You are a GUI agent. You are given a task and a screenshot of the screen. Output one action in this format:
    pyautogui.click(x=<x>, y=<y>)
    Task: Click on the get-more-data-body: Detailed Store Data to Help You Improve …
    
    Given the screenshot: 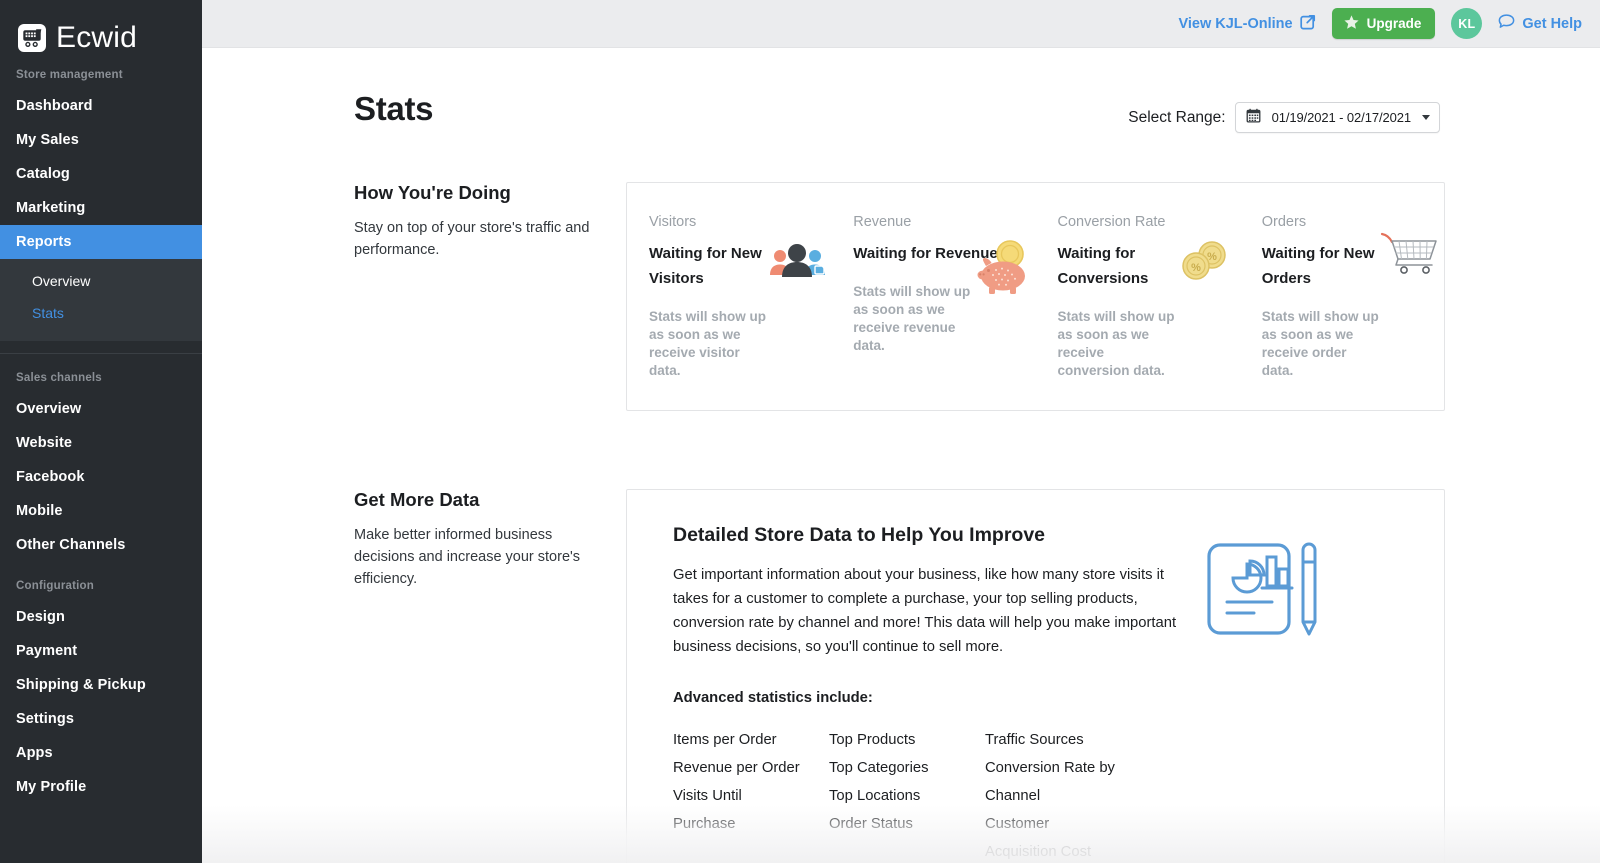 What is the action you would take?
    pyautogui.click(x=933, y=693)
    